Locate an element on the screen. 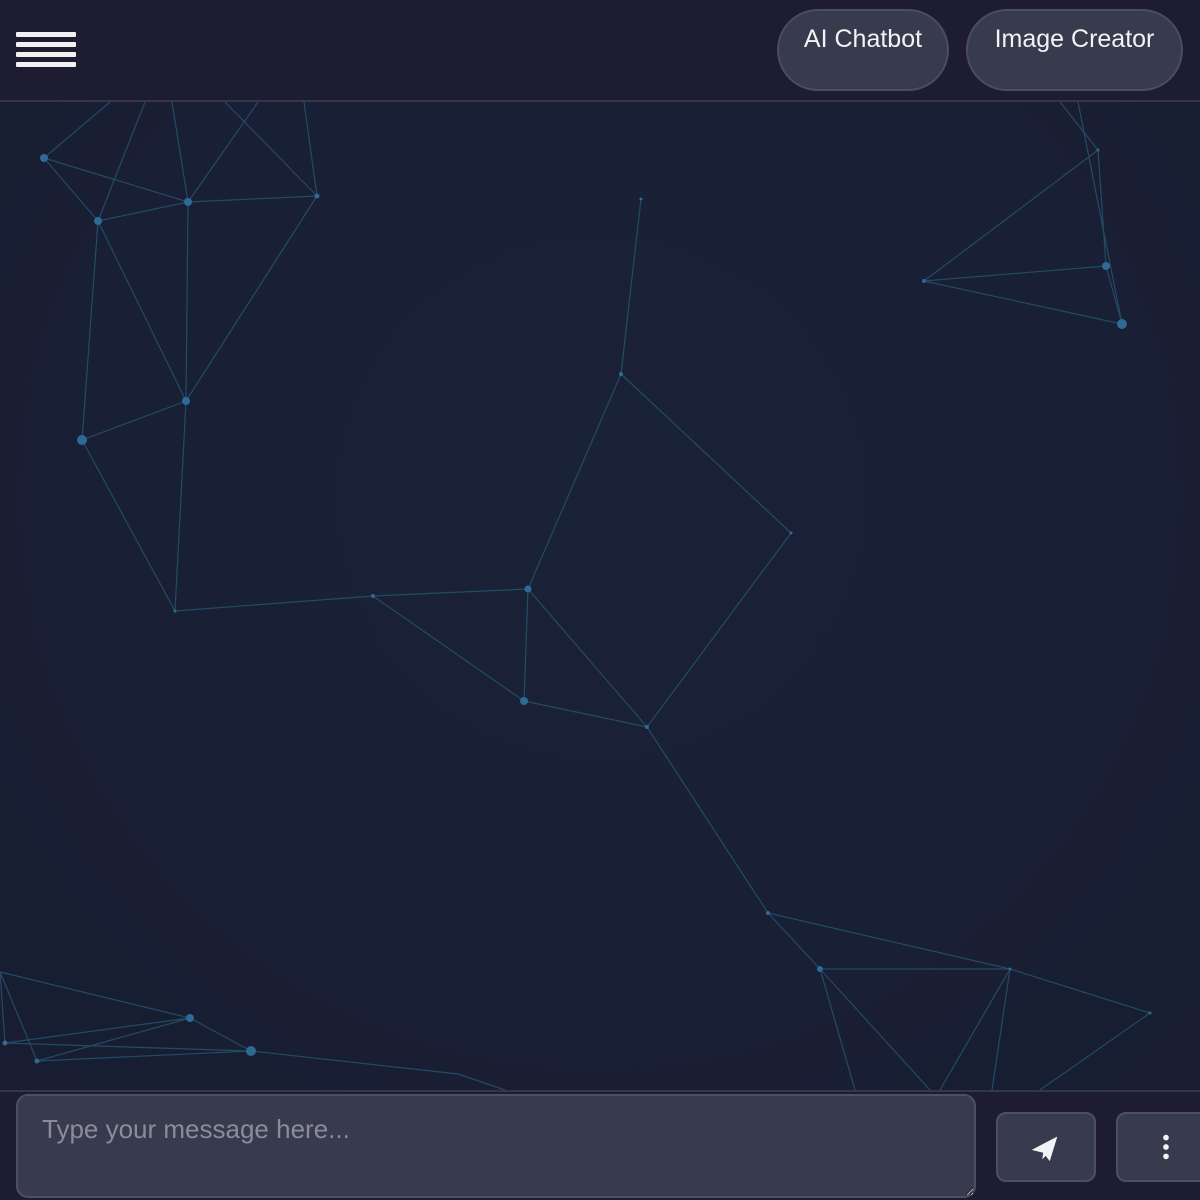 The image size is (1200, 1200). send-button is located at coordinates (1046, 1147).